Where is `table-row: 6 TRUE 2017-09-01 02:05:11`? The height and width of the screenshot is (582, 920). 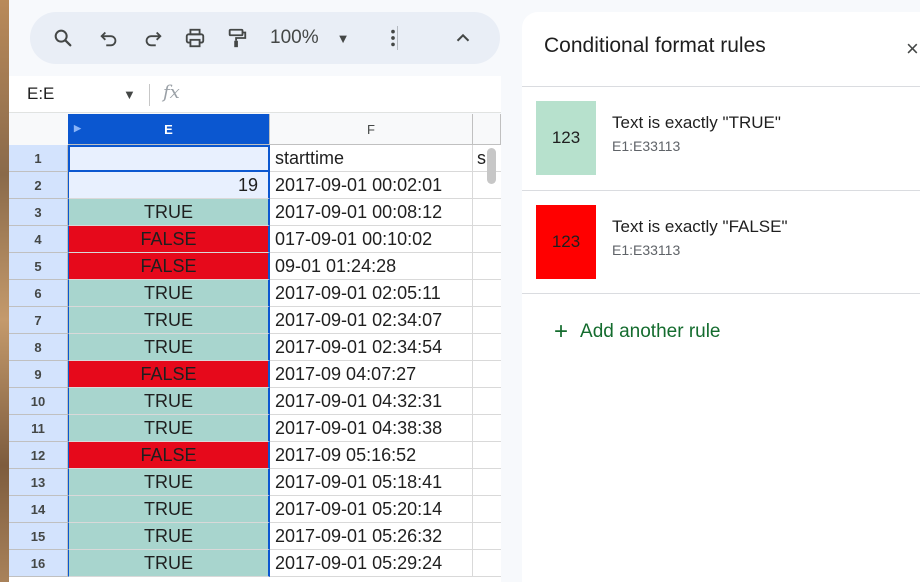 table-row: 6 TRUE 2017-09-01 02:05:11 is located at coordinates (255, 293).